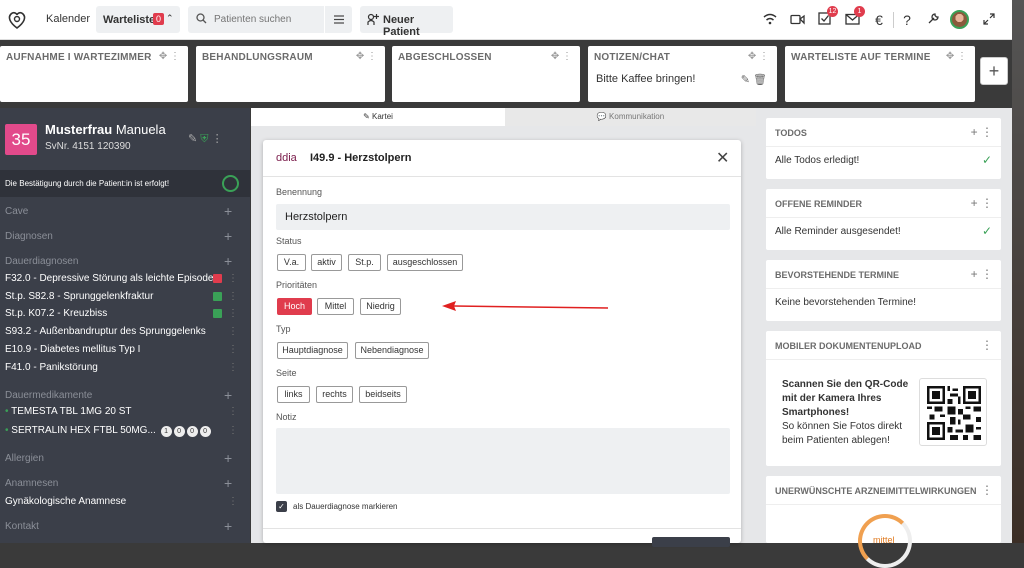  Describe the element at coordinates (645, 79) in the screenshot. I see `chat-note: Bitte Kaffee bringen!` at that location.